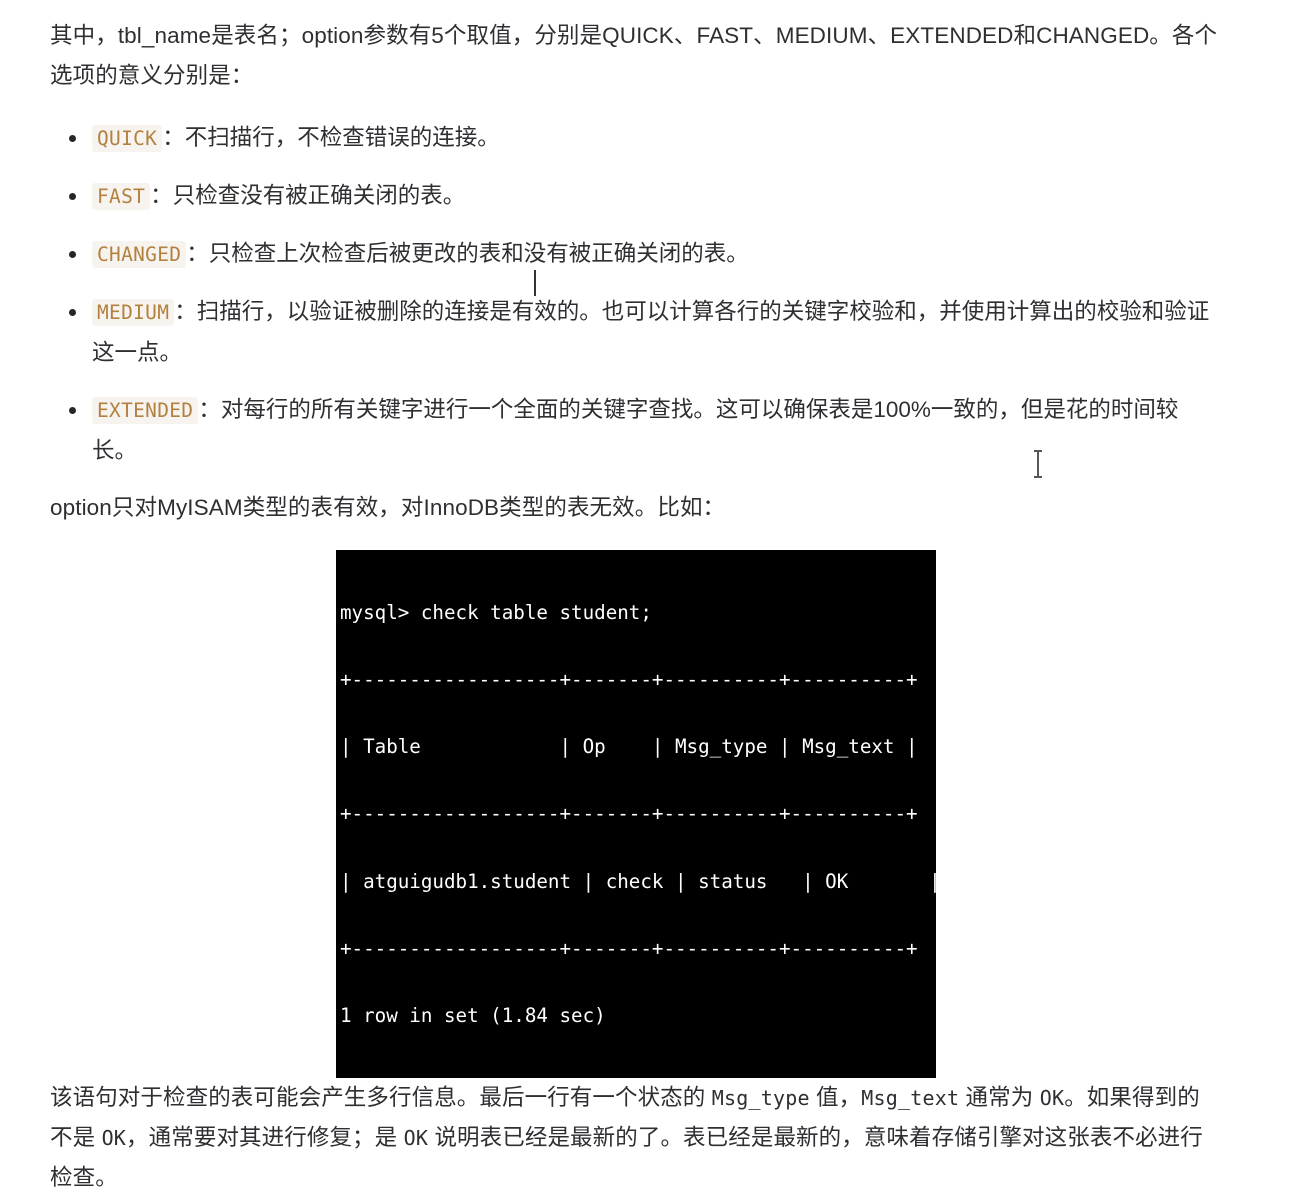 This screenshot has width=1290, height=1198. I want to click on option-name-medium: MEDIUM, so click(133, 312).